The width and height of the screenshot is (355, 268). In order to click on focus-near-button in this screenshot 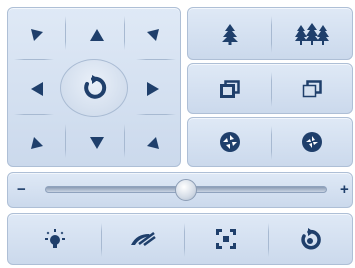, I will do `click(229, 88)`.